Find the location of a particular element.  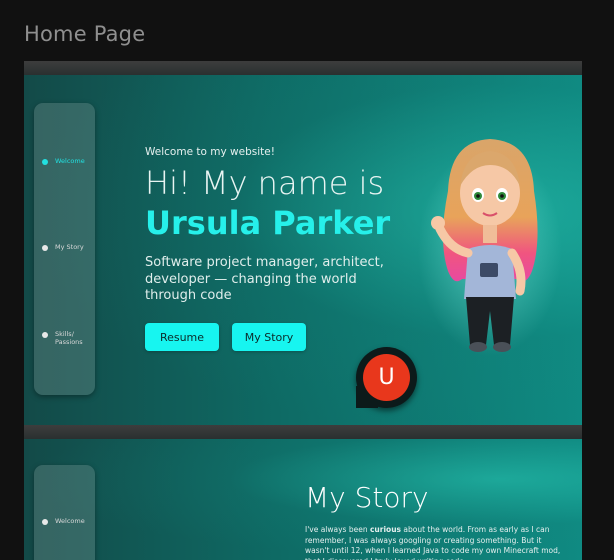

welcome-text: Welcome to my website! is located at coordinates (210, 152).